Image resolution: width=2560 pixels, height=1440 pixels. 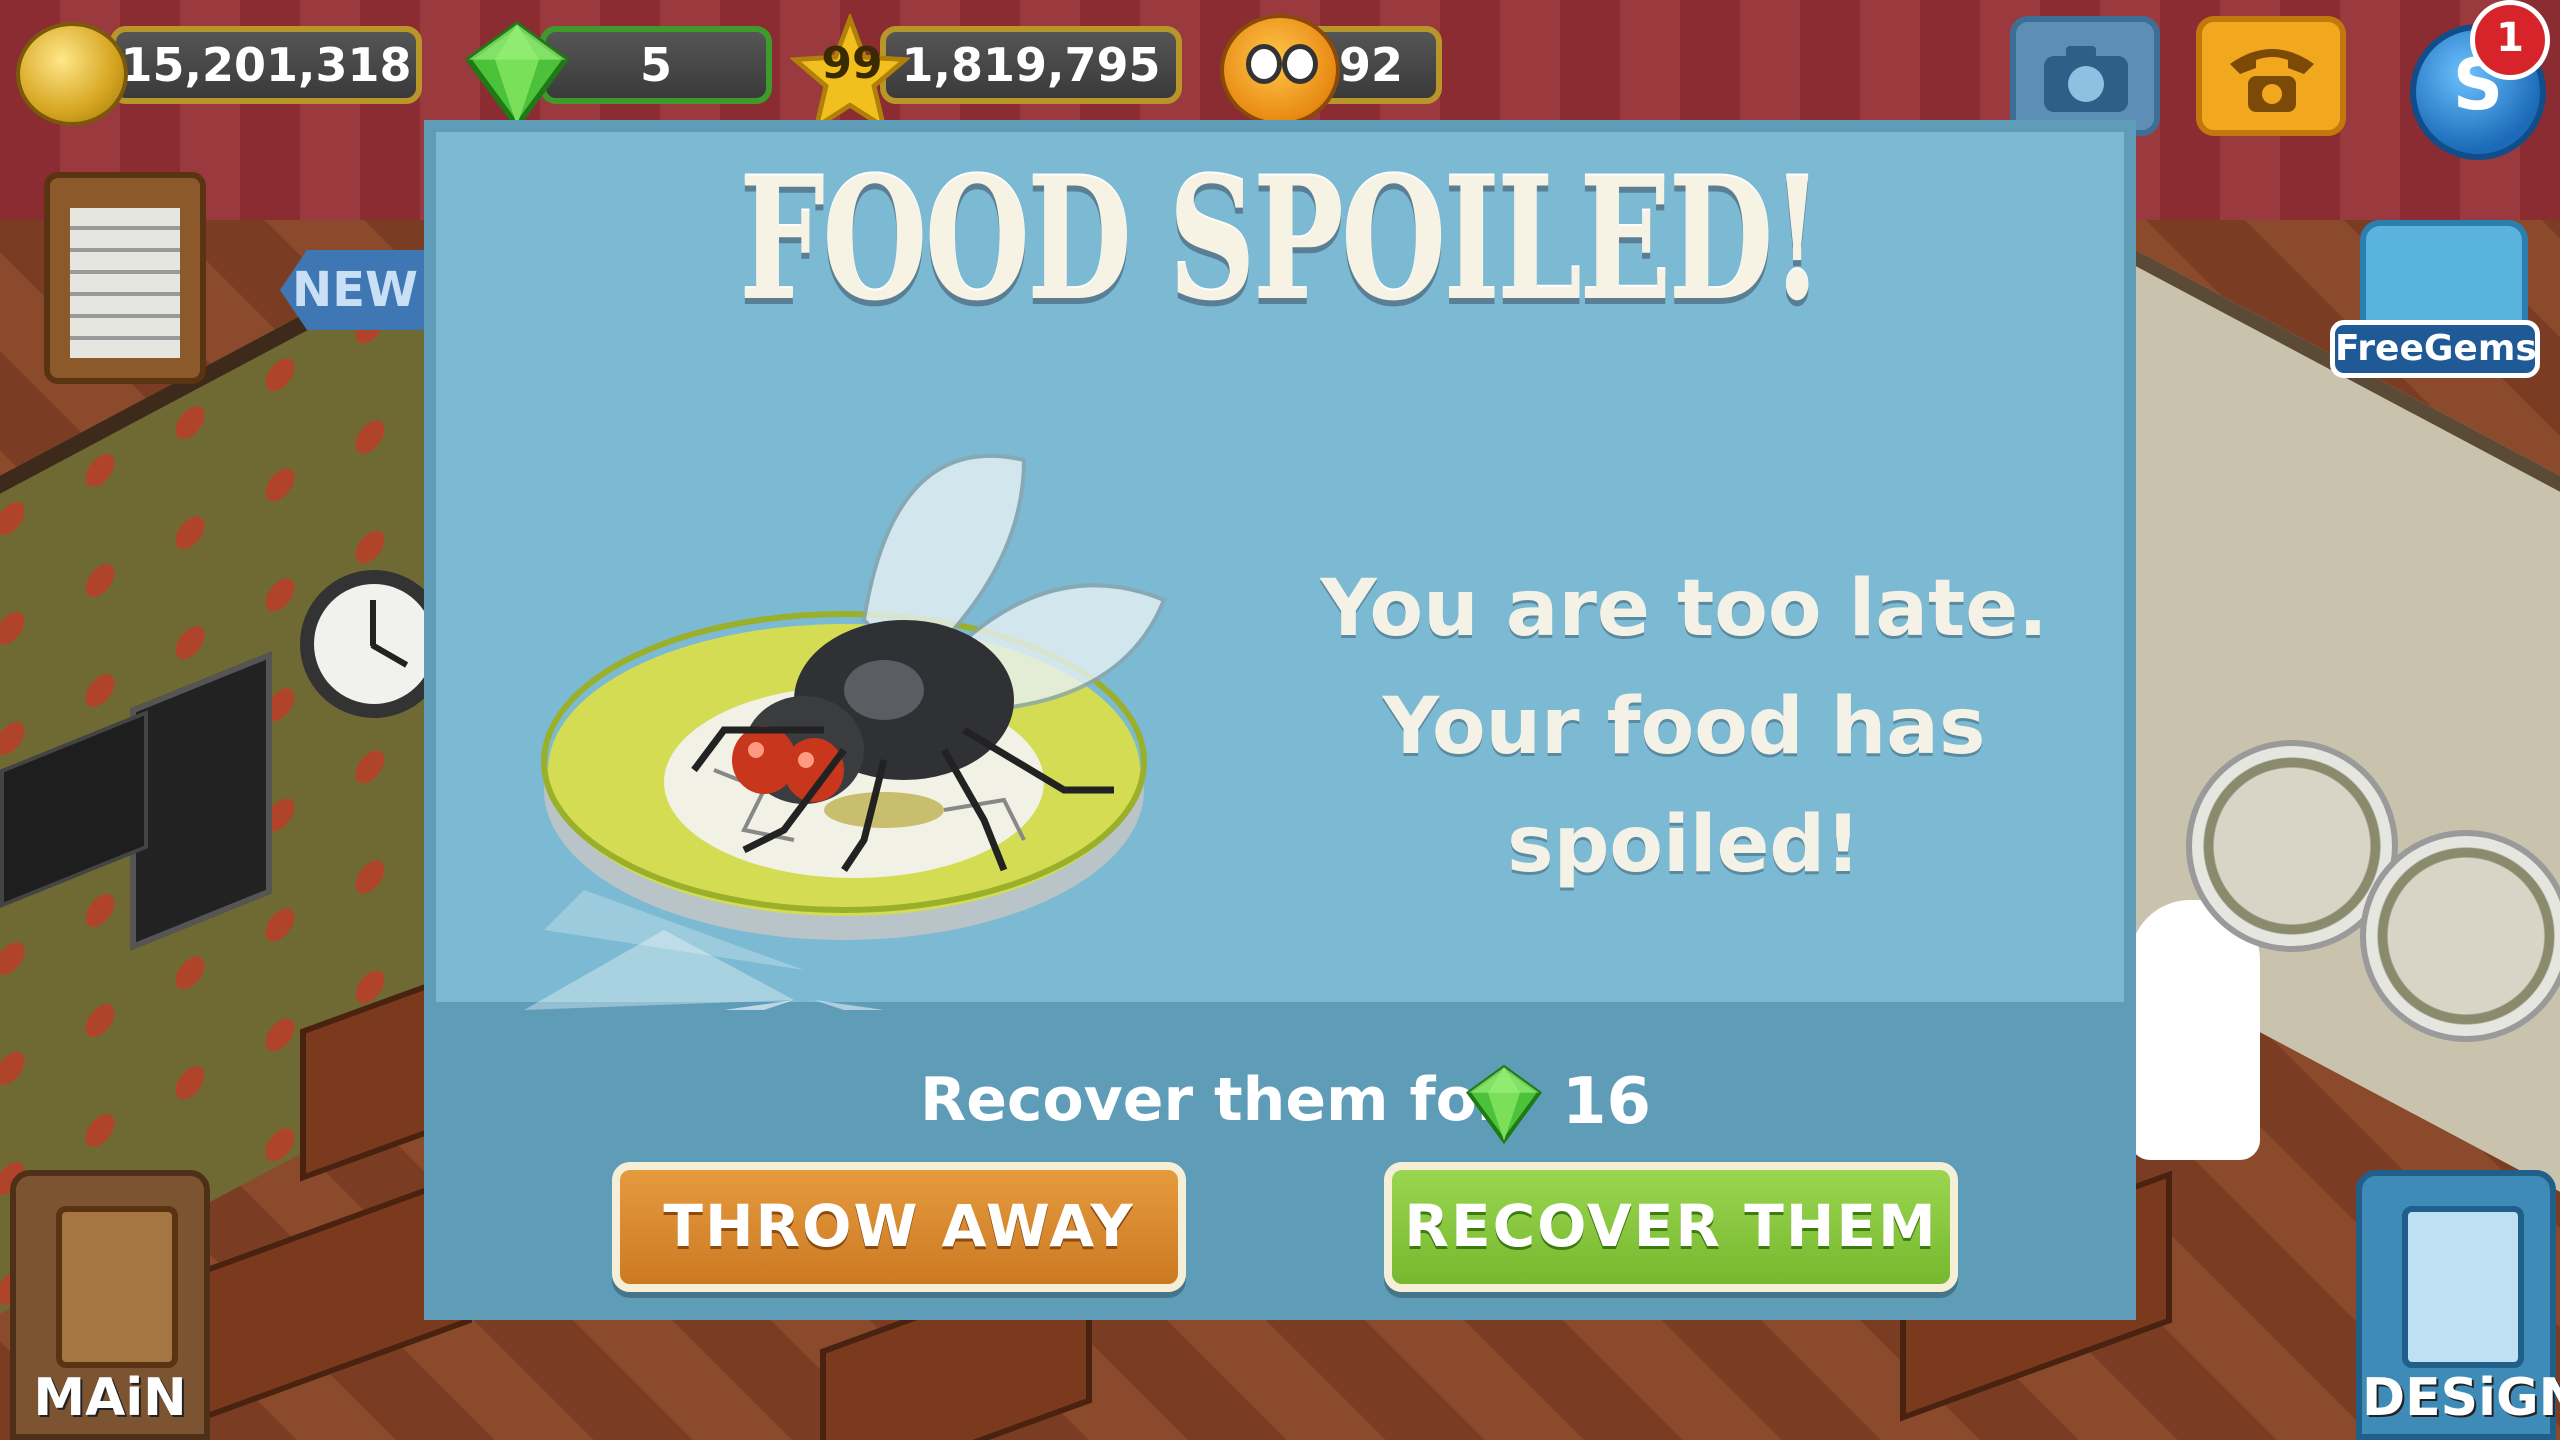 I want to click on message-line-1: You are too late., so click(x=1684, y=609).